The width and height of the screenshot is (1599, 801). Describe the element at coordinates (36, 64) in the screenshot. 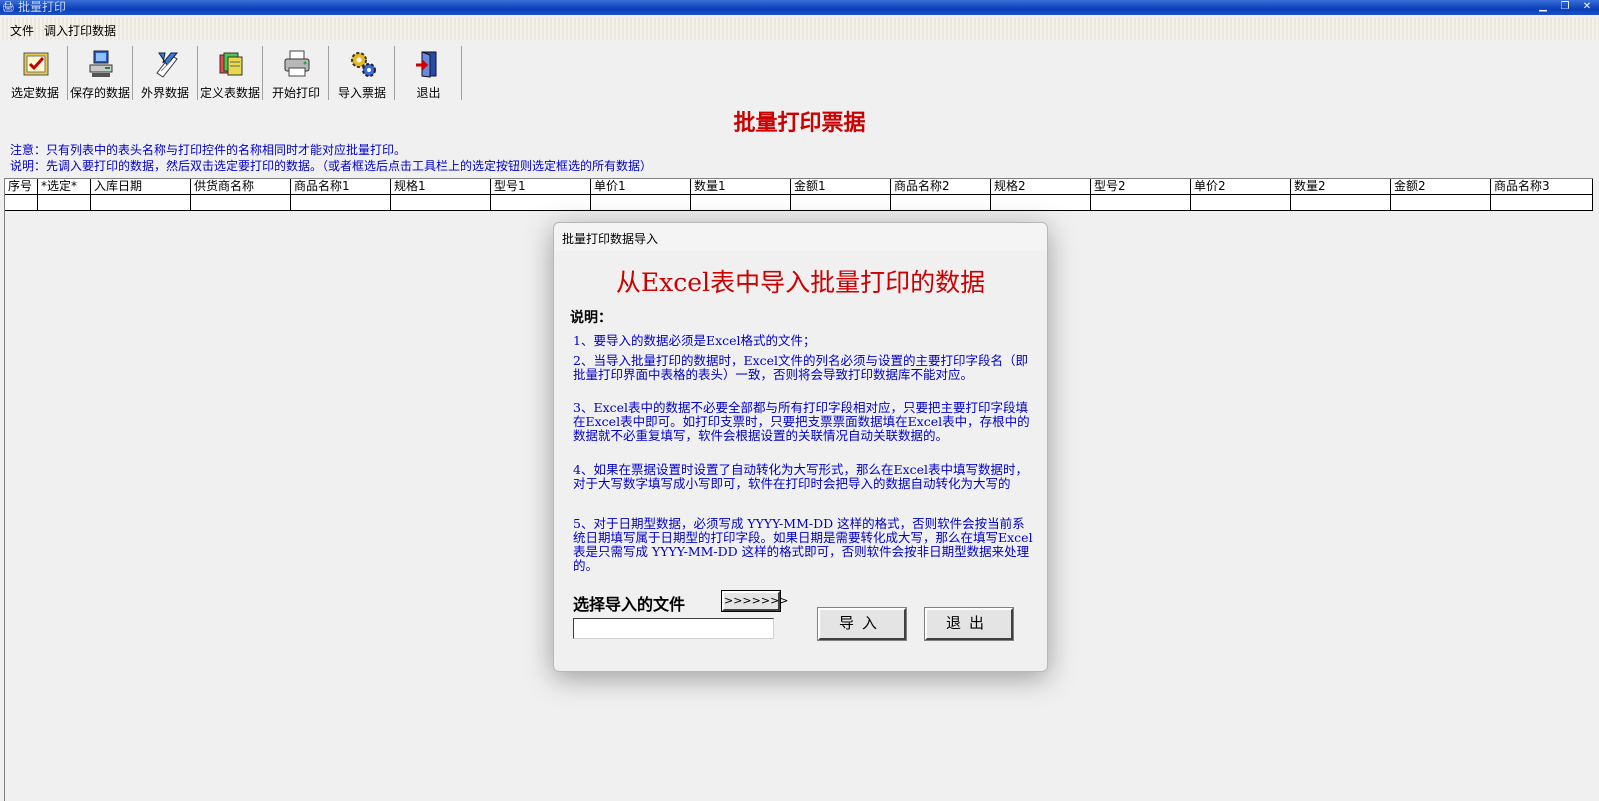

I see `checklist-icon` at that location.